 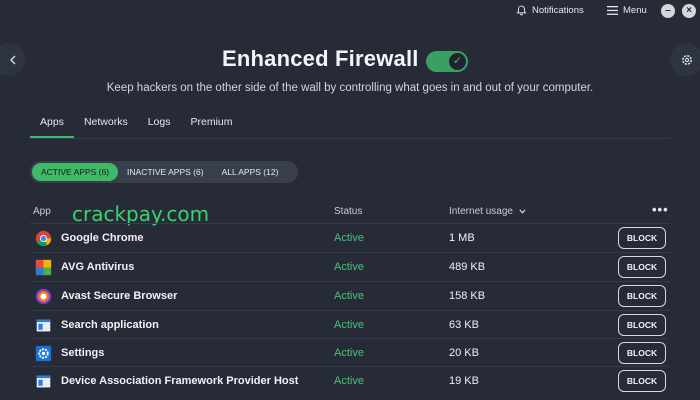 What do you see at coordinates (83, 353) in the screenshot?
I see `app-name: Settings` at bounding box center [83, 353].